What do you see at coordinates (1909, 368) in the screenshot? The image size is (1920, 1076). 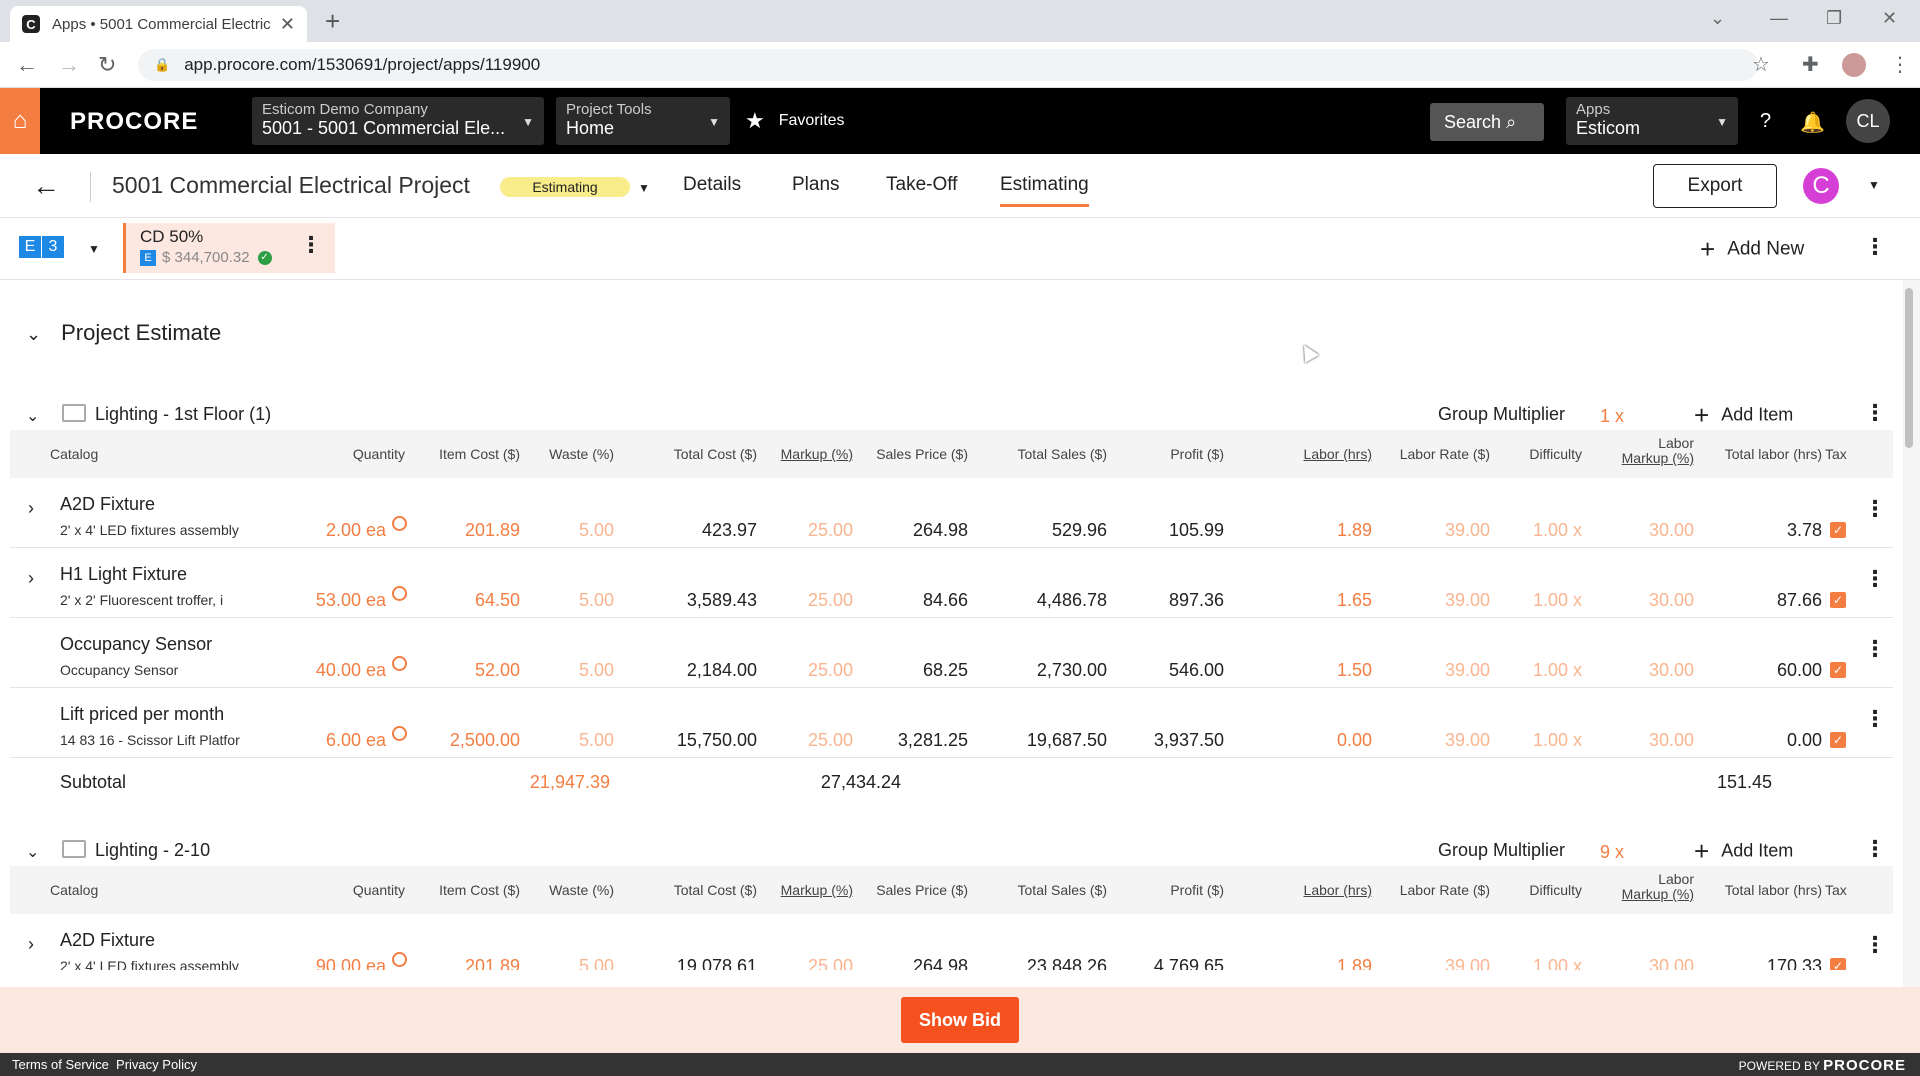 I see `scrollbar-thumb` at bounding box center [1909, 368].